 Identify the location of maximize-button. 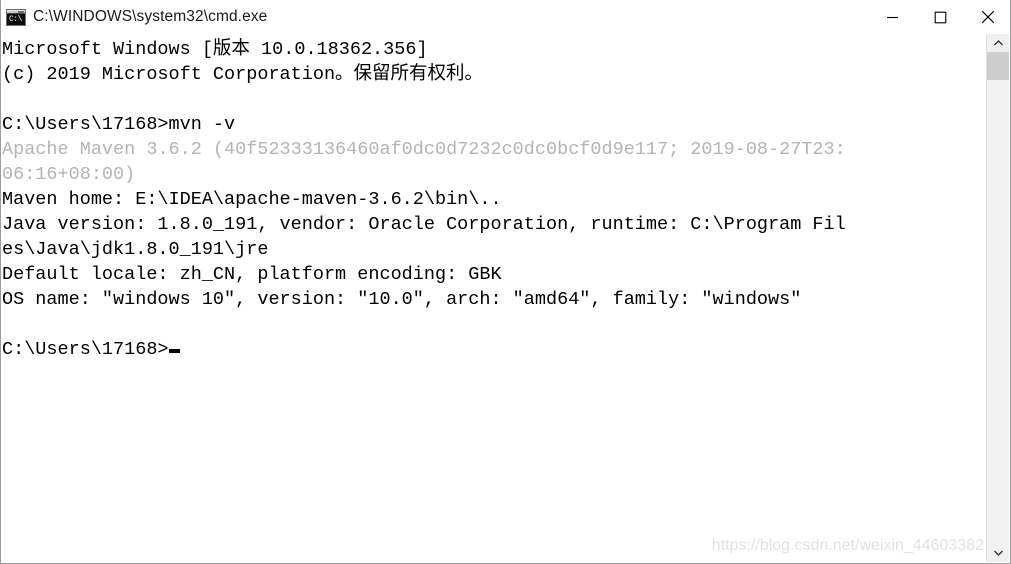
(940, 17).